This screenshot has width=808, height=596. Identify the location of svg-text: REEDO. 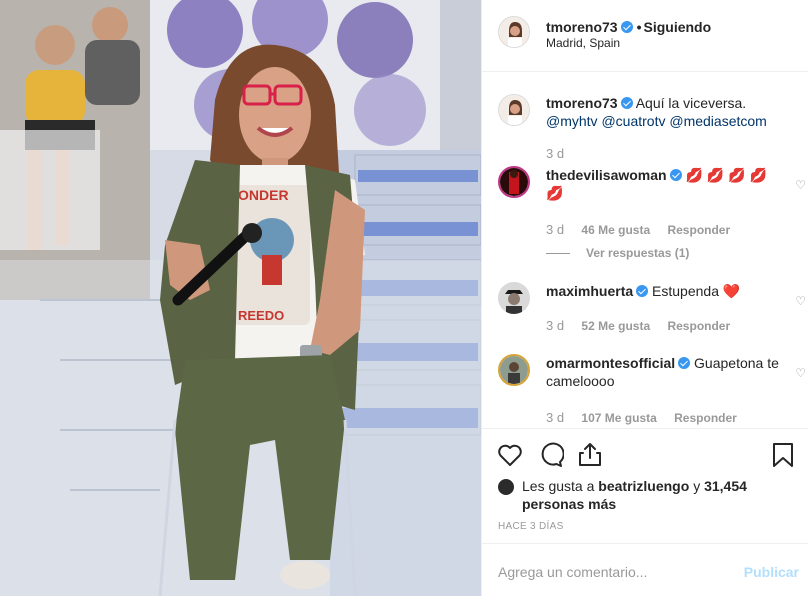
(261, 315).